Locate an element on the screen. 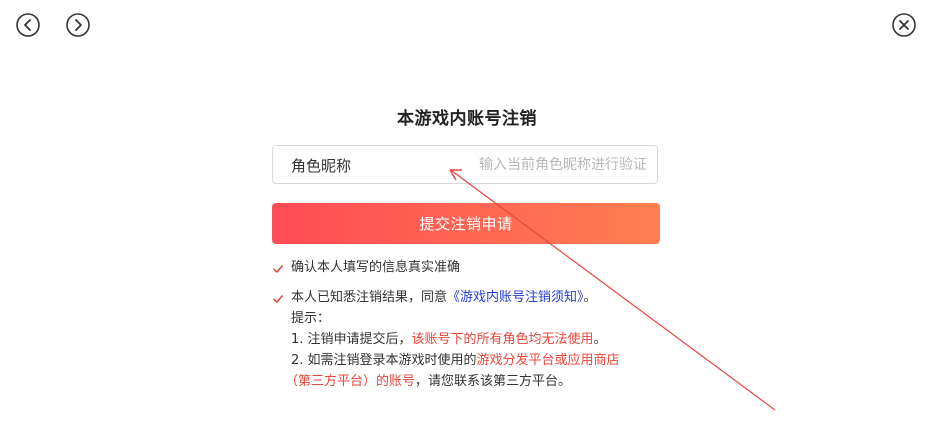 The height and width of the screenshot is (443, 934). nickname-input is located at coordinates (537, 164).